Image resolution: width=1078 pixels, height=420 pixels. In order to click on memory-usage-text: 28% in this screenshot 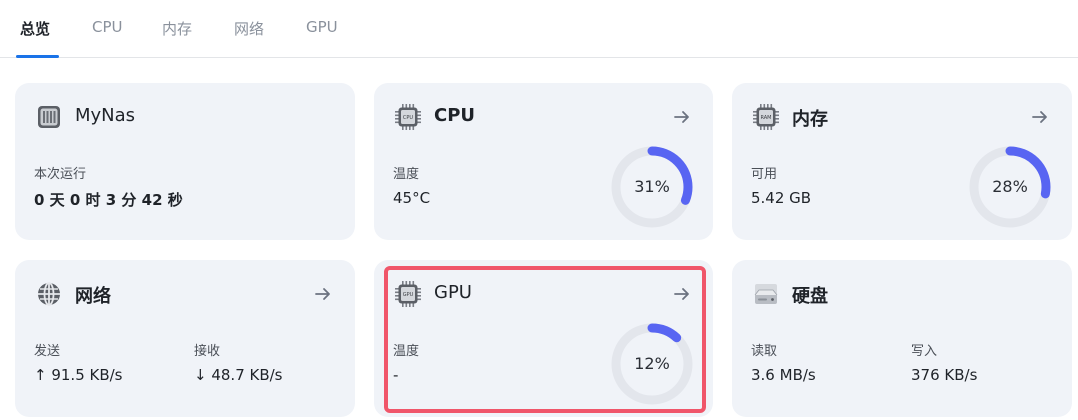, I will do `click(1010, 186)`.